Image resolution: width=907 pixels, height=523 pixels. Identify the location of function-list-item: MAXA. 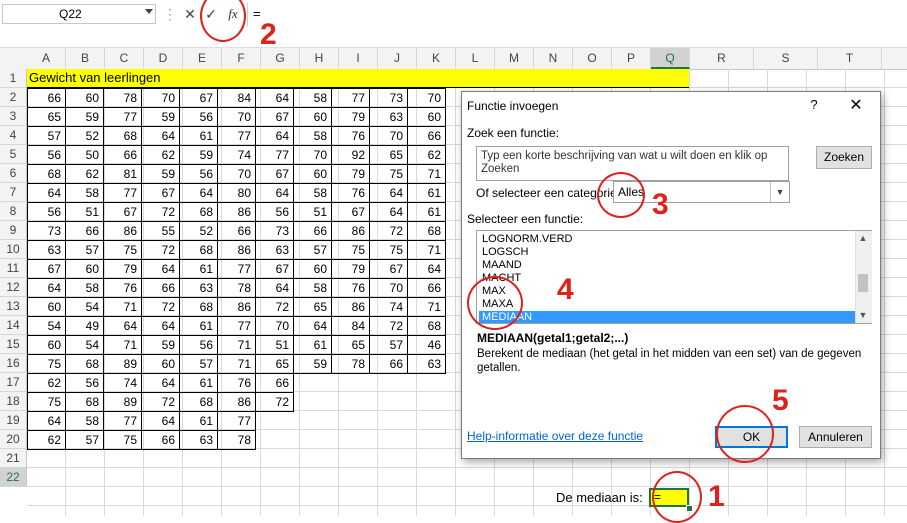
(668, 304).